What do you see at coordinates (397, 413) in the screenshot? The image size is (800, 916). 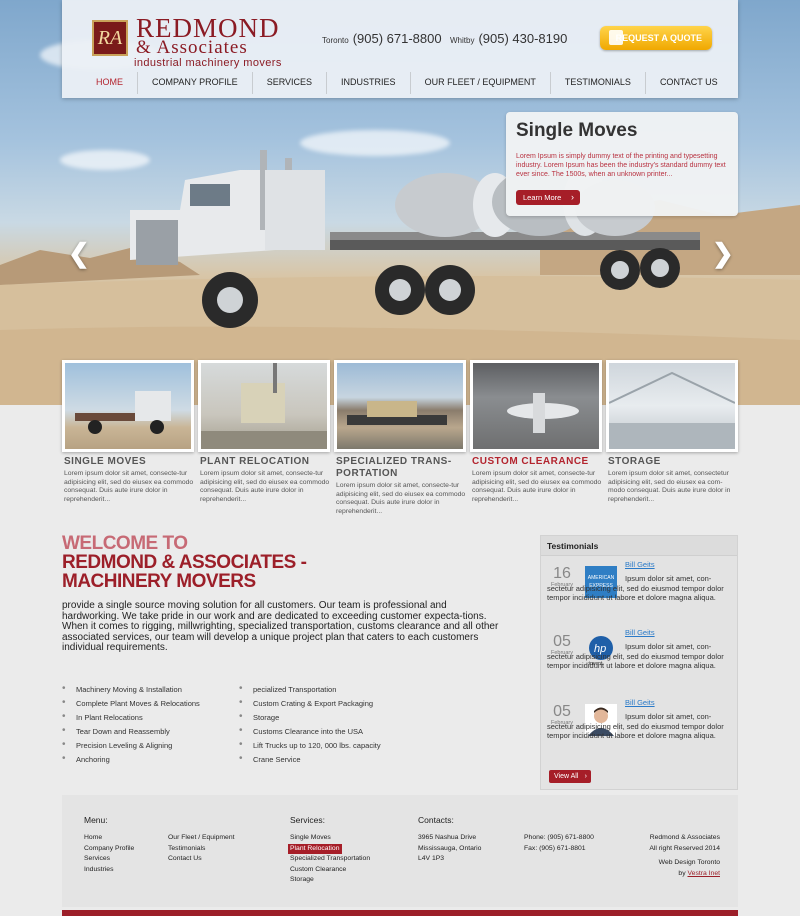 I see `transport-thumb` at bounding box center [397, 413].